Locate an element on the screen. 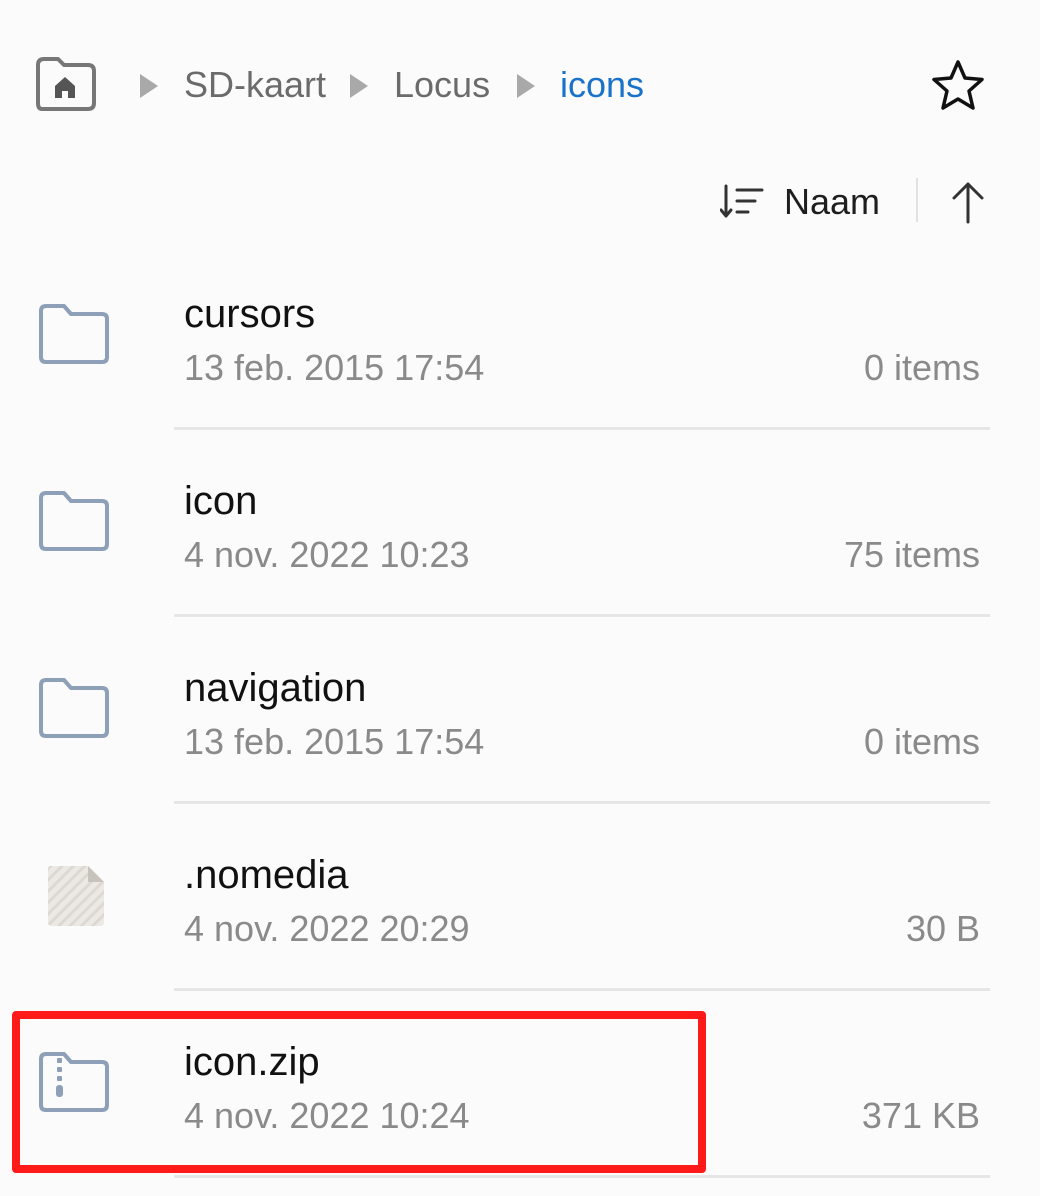  home-folder-icon is located at coordinates (65, 84).